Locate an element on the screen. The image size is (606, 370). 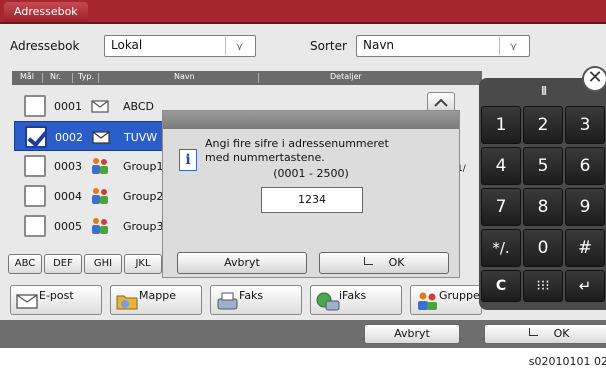
destination-label: iFaks is located at coordinates (353, 295).